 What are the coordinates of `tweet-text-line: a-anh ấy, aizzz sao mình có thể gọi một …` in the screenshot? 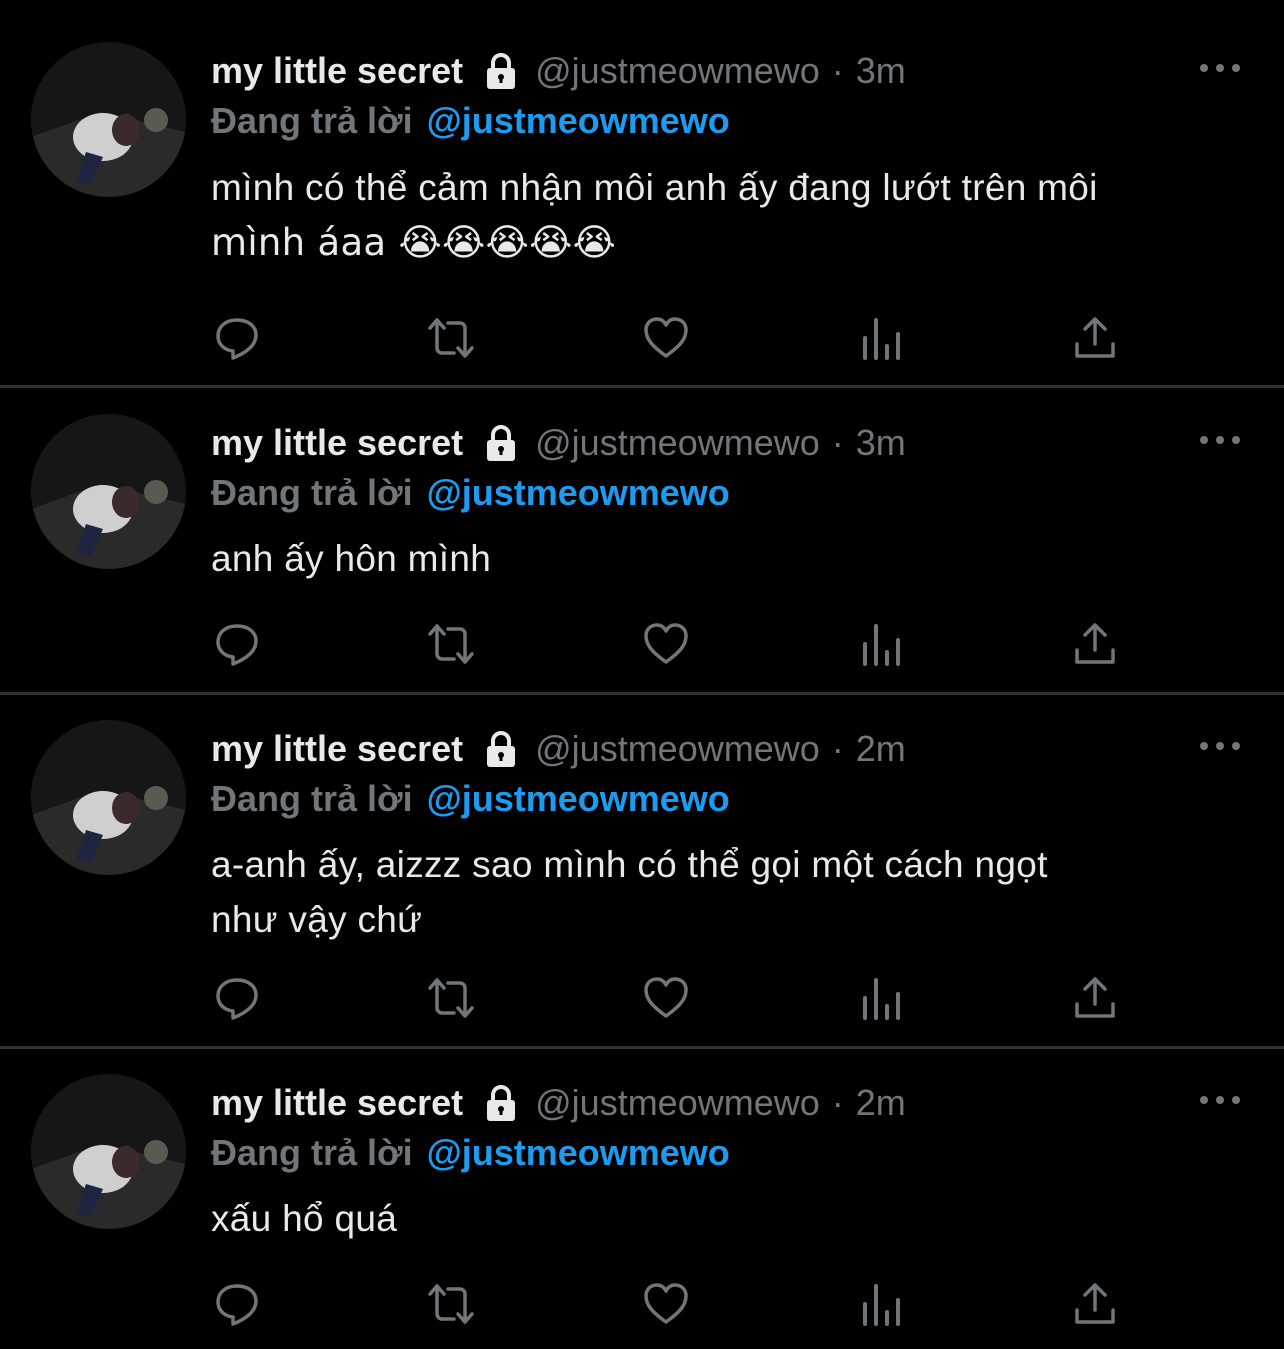 It's located at (629, 864).